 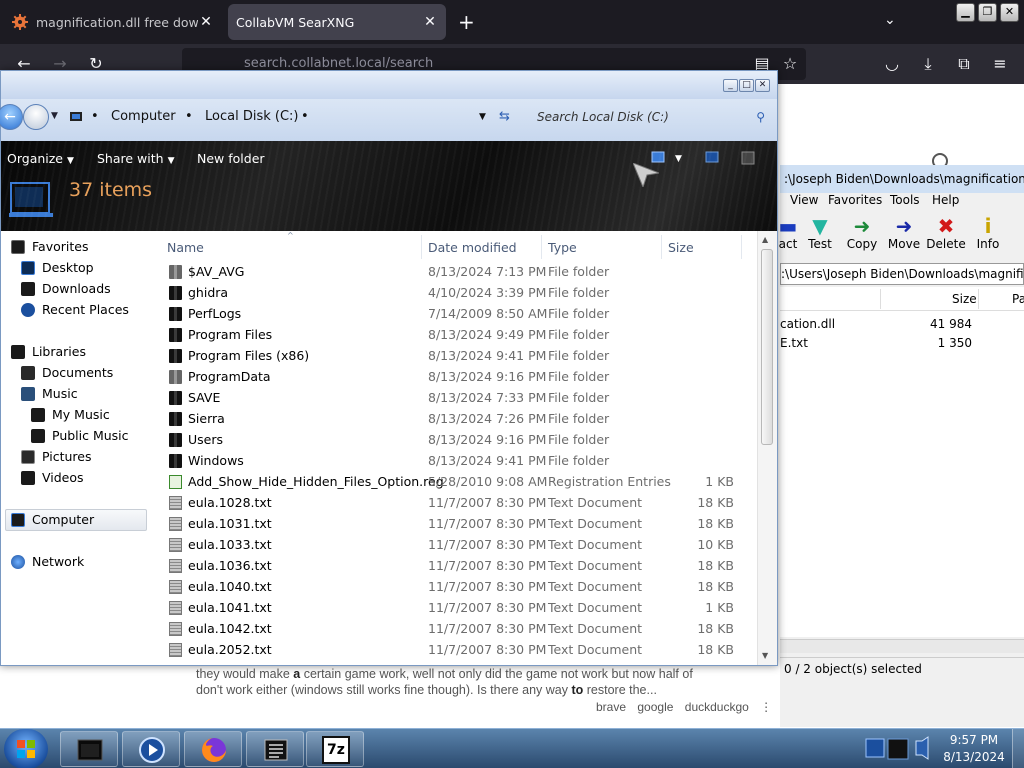 What do you see at coordinates (902, 324) in the screenshot?
I see `list-item: cation.dll 41 984` at bounding box center [902, 324].